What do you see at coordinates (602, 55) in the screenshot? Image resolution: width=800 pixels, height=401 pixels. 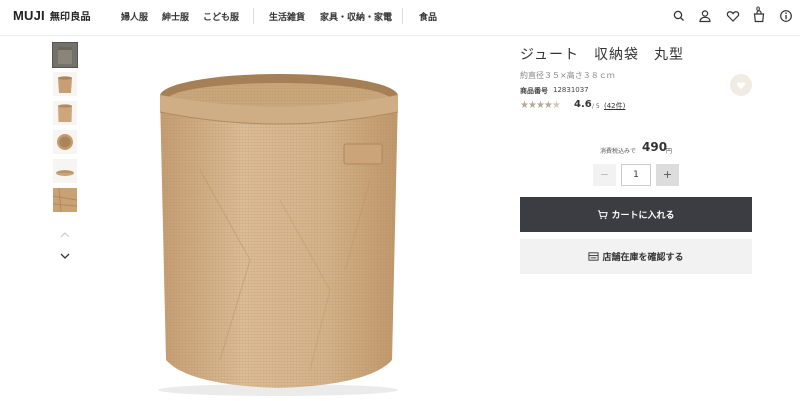 I see `product-title: ジュート 収納袋 丸型` at bounding box center [602, 55].